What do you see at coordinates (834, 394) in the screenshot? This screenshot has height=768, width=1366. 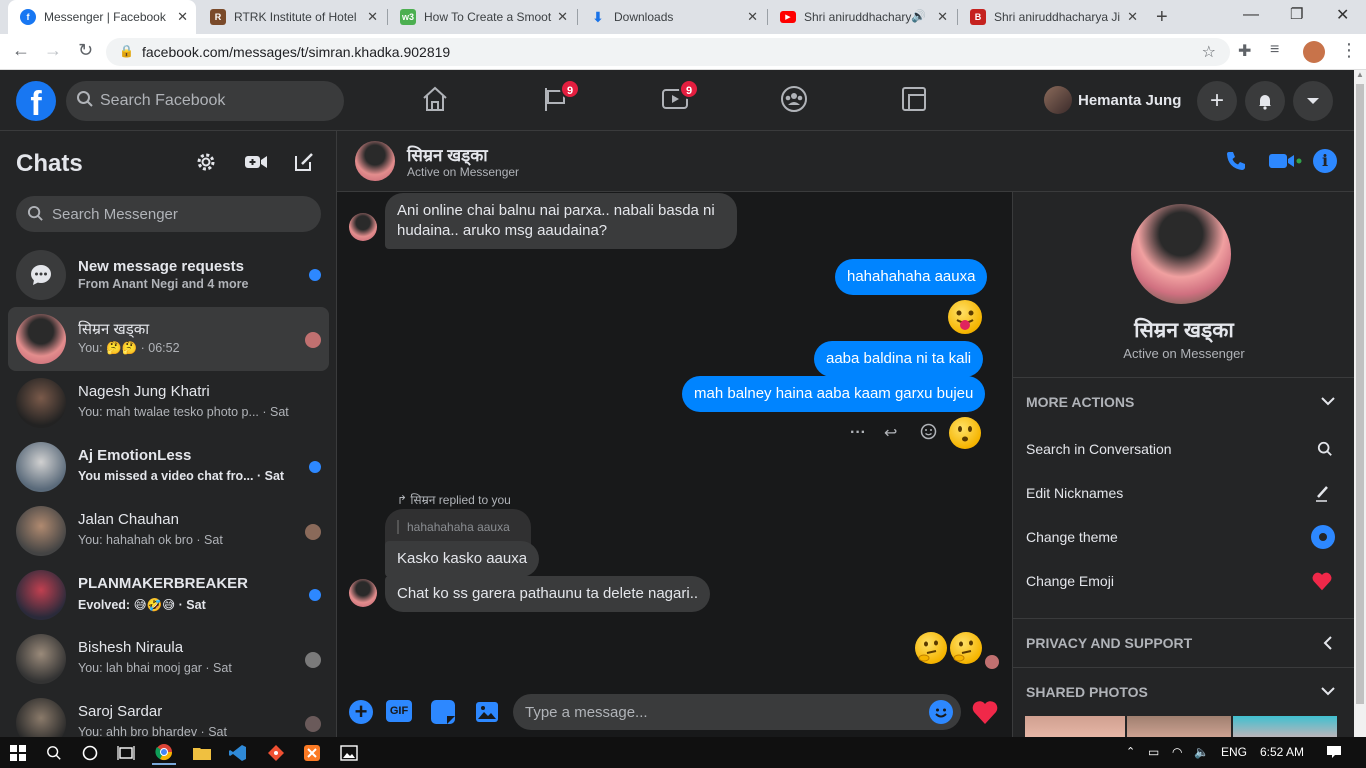 I see `outgoing-message: mah balney haina aaba kaam garxu bujeu` at bounding box center [834, 394].